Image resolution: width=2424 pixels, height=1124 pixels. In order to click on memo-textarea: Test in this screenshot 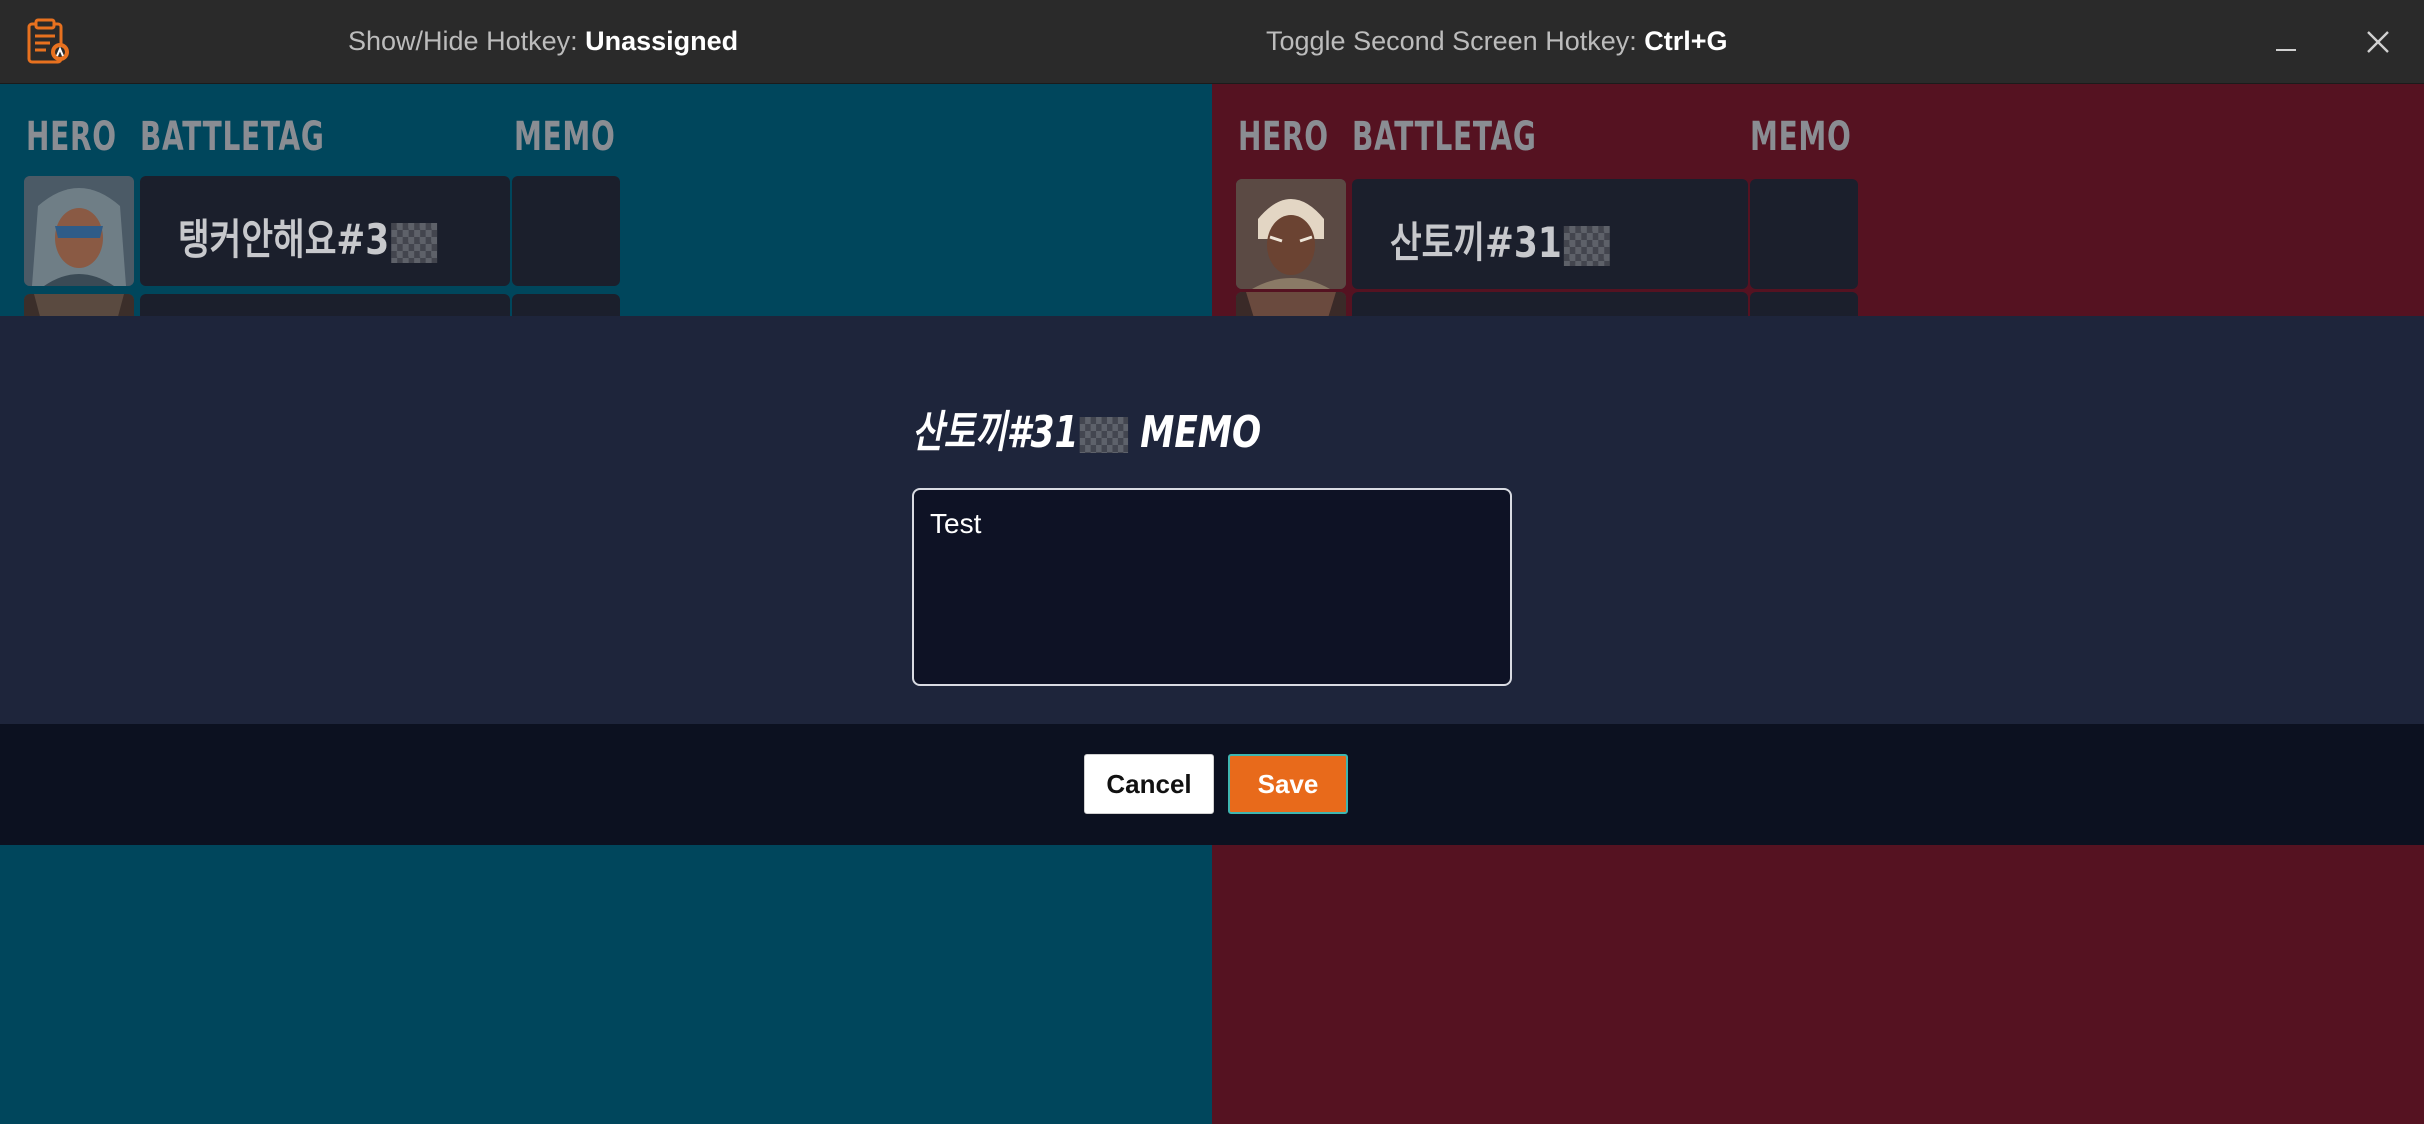, I will do `click(1212, 587)`.